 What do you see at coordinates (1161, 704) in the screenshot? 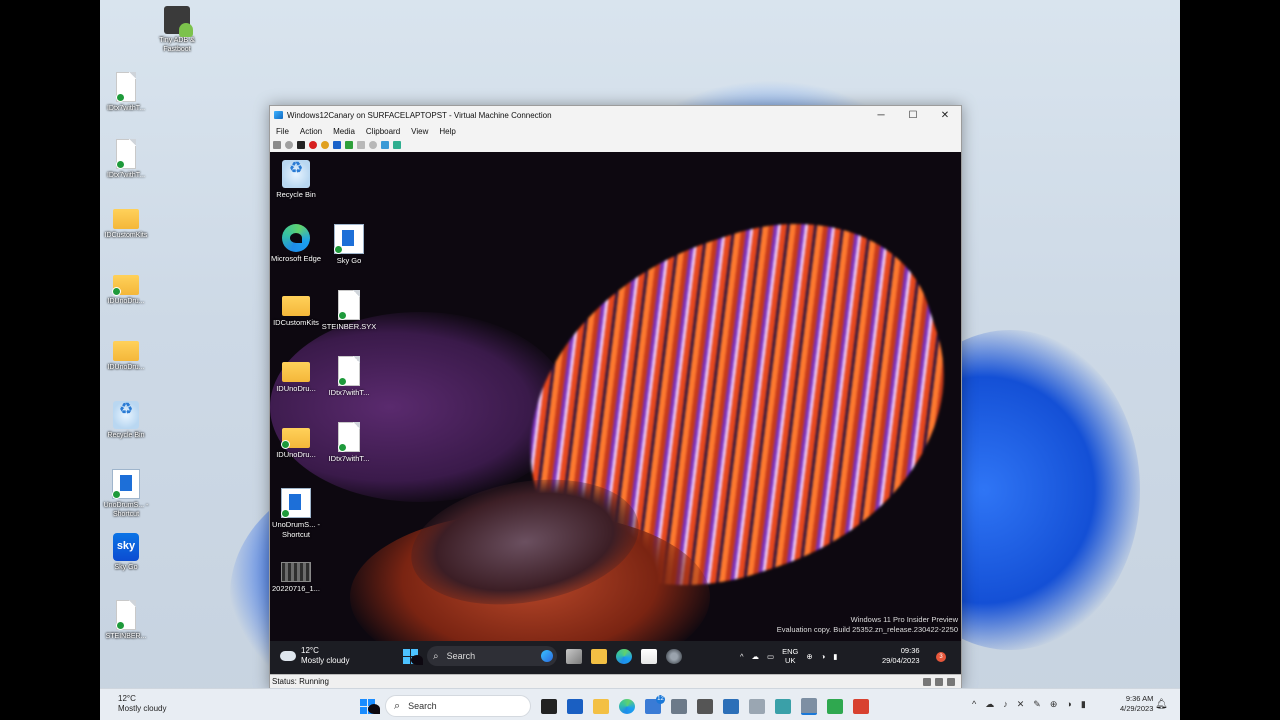
I see `notification-bell-icon: 🔔︎` at bounding box center [1161, 704].